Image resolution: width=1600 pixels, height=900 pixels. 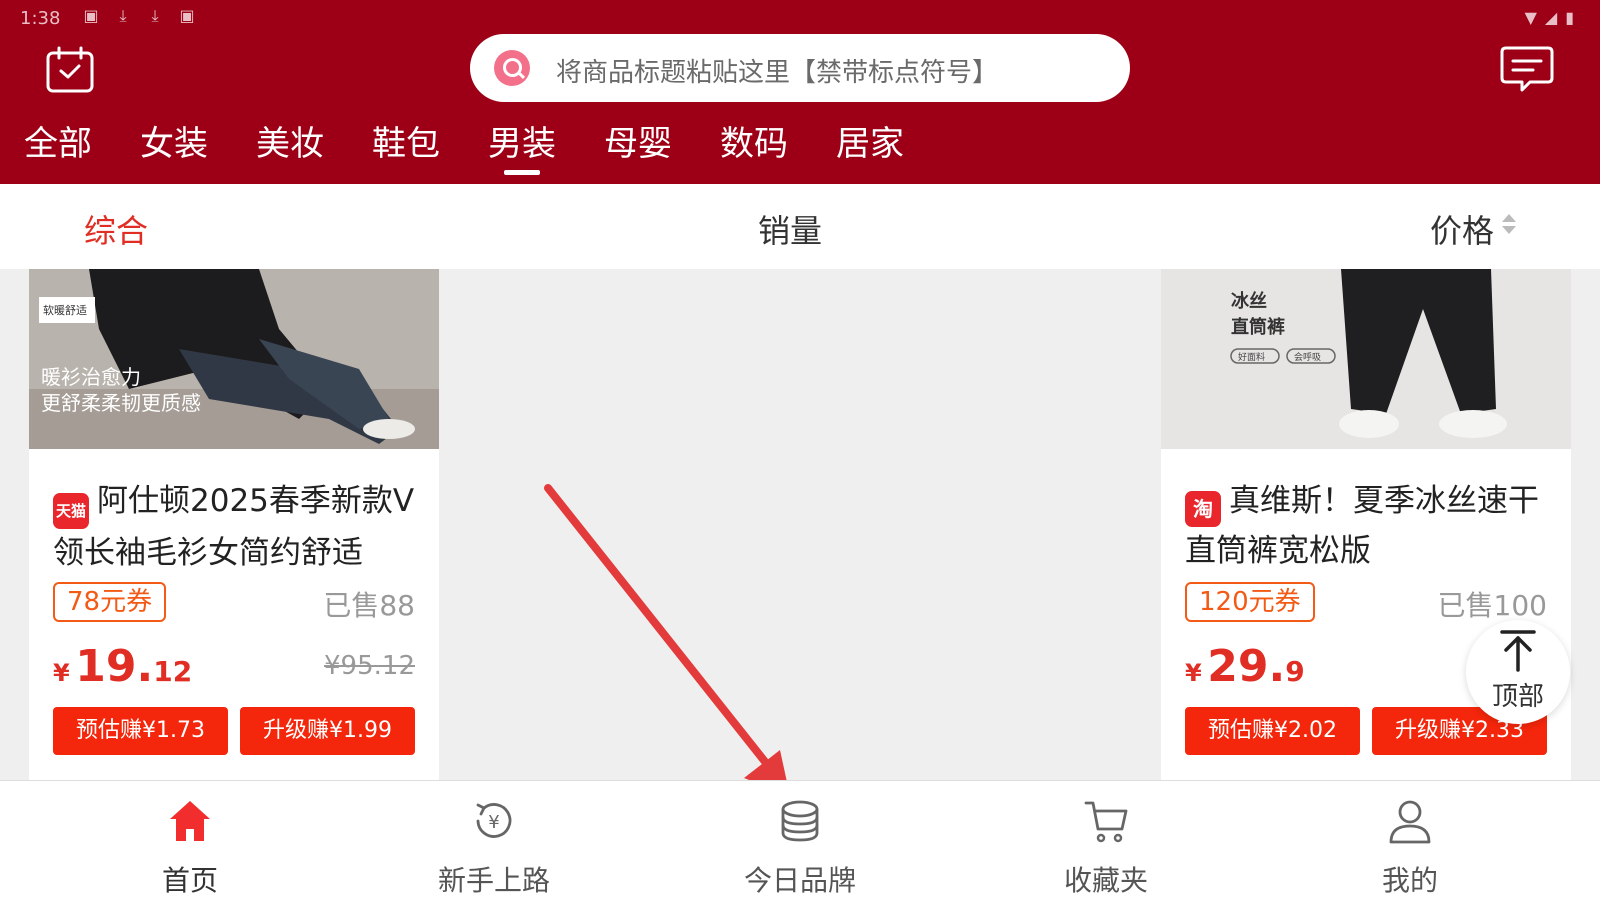 I want to click on nav-home: 首页, so click(x=190, y=840).